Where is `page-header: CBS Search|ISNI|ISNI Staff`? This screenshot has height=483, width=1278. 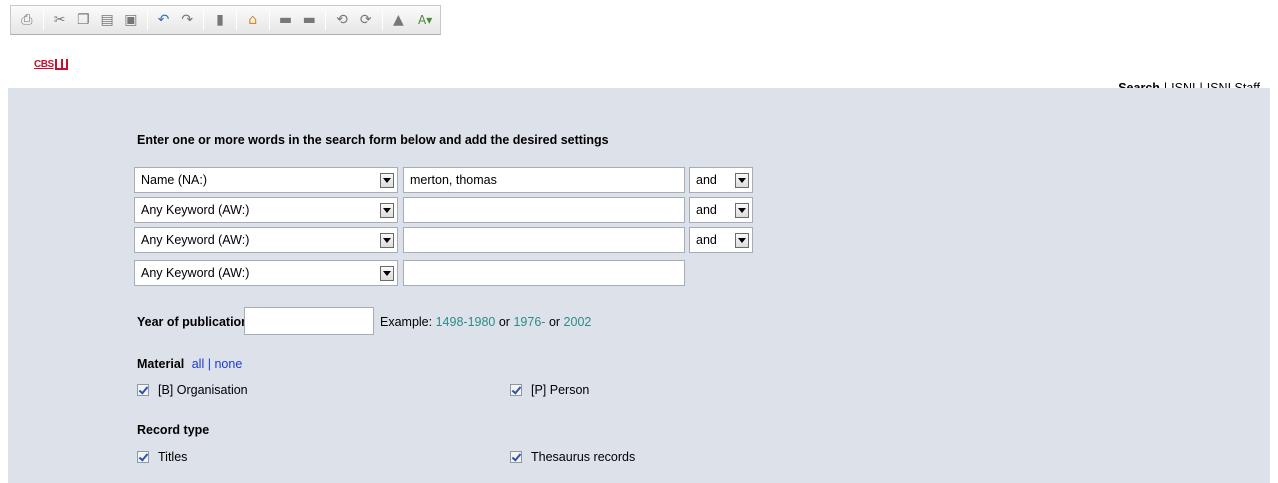
page-header: CBS Search|ISNI|ISNI Staff is located at coordinates (639, 67).